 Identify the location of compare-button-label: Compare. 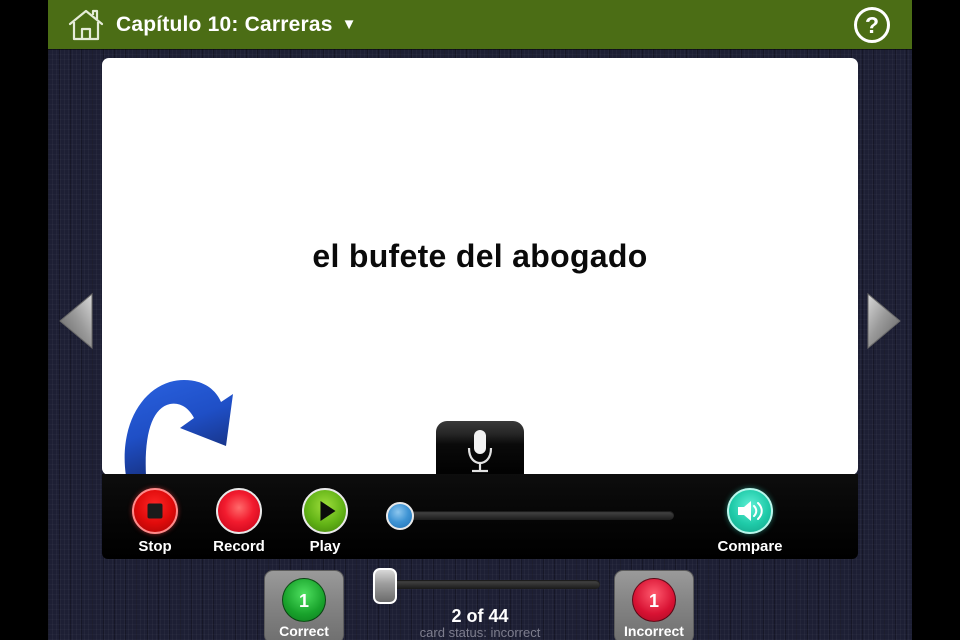
(750, 546).